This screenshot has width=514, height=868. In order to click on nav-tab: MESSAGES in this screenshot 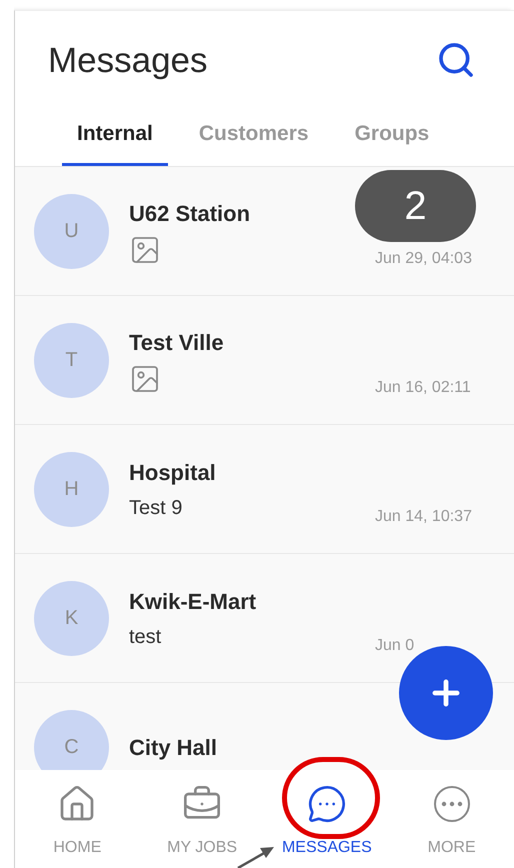, I will do `click(327, 822)`.